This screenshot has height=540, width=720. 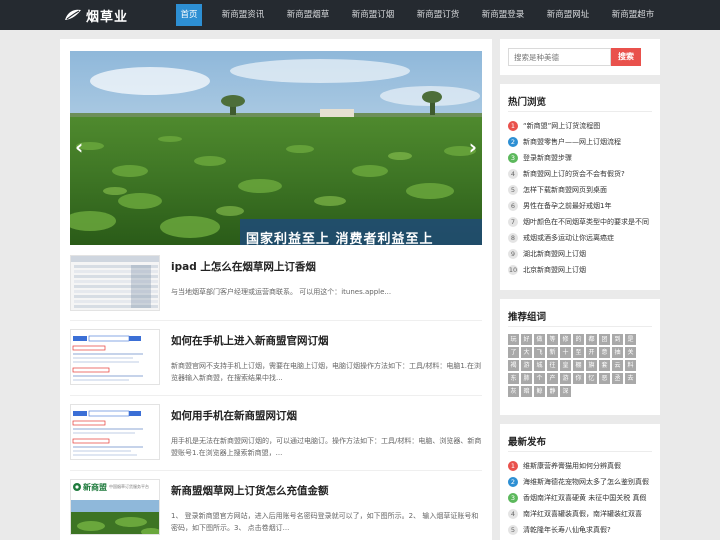 What do you see at coordinates (617, 352) in the screenshot?
I see `tag-item: 抽` at bounding box center [617, 352].